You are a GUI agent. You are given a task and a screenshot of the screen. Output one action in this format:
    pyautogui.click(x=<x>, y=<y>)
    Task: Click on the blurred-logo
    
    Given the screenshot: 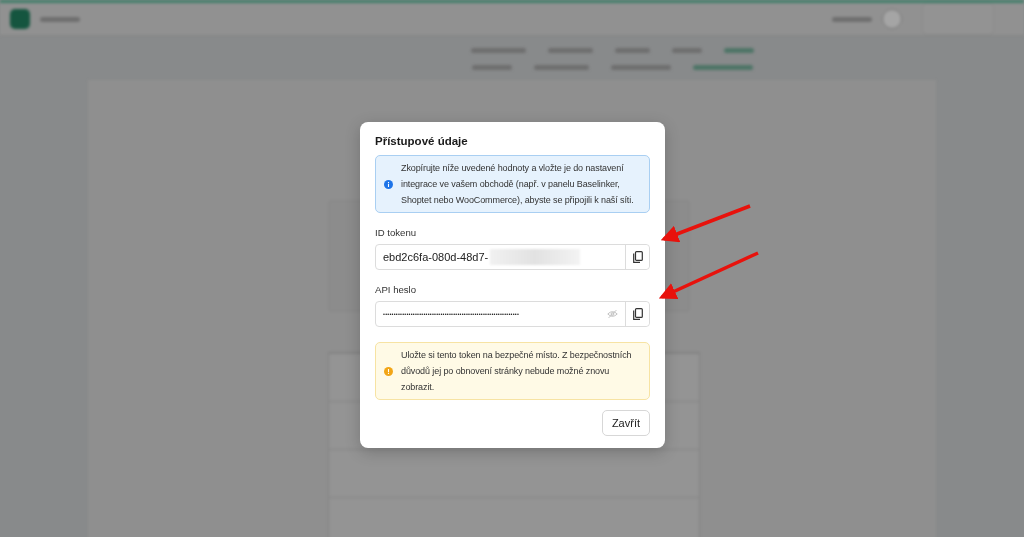 What is the action you would take?
    pyautogui.click(x=20, y=19)
    